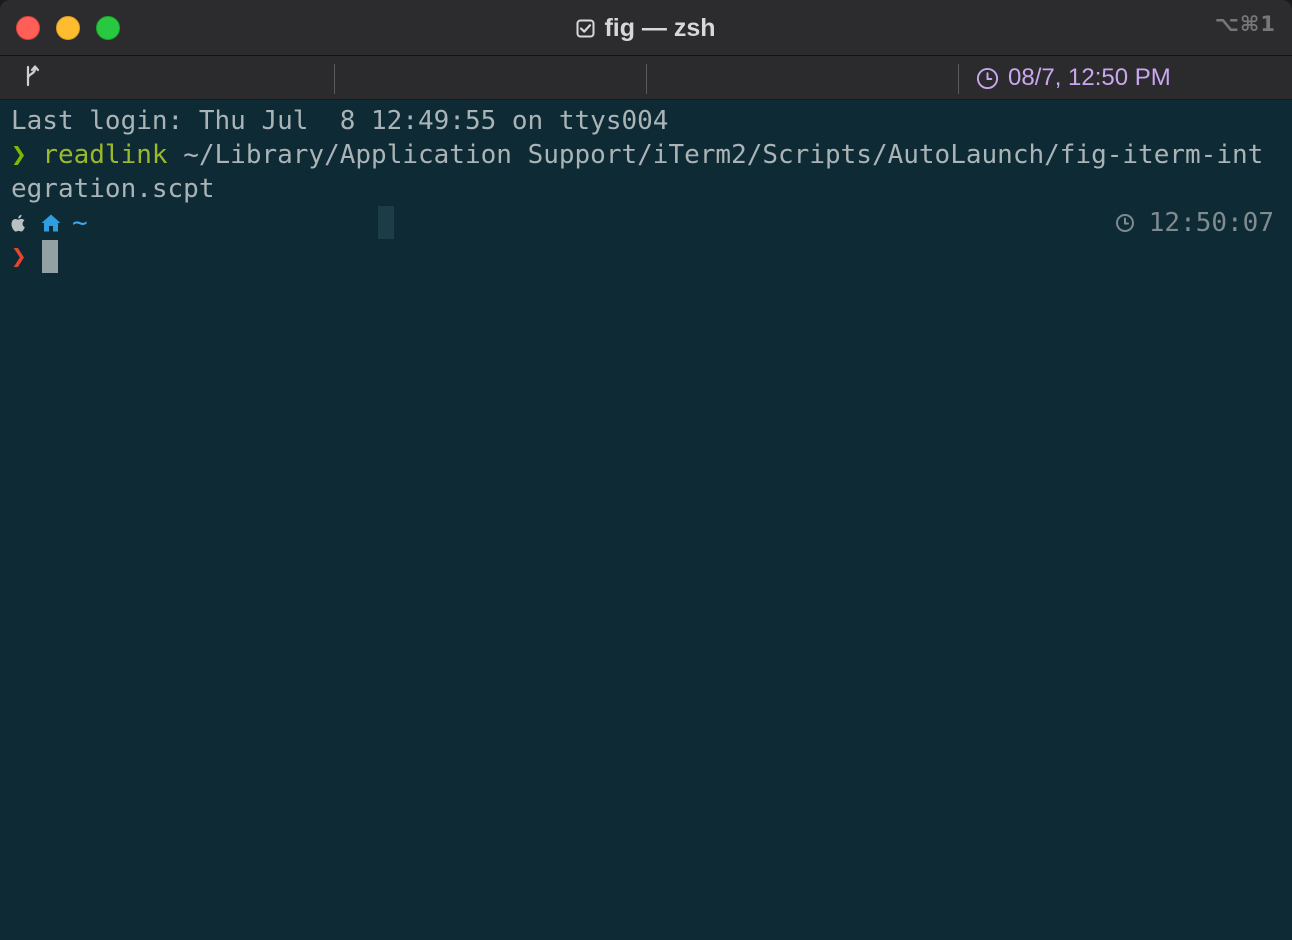 The height and width of the screenshot is (940, 1292). What do you see at coordinates (51, 223) in the screenshot?
I see `home-icon` at bounding box center [51, 223].